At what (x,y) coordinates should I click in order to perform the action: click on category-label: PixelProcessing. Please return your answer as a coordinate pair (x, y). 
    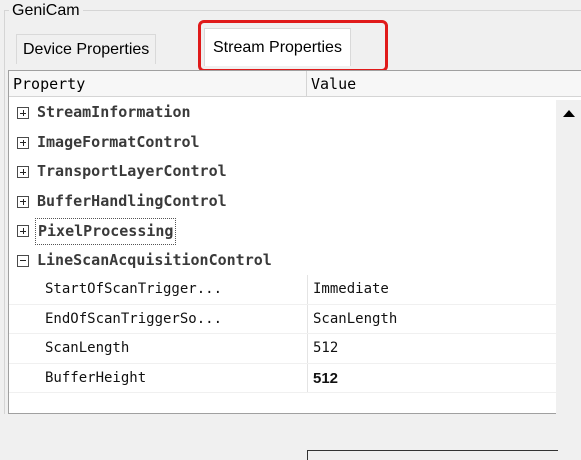
    Looking at the image, I should click on (106, 231).